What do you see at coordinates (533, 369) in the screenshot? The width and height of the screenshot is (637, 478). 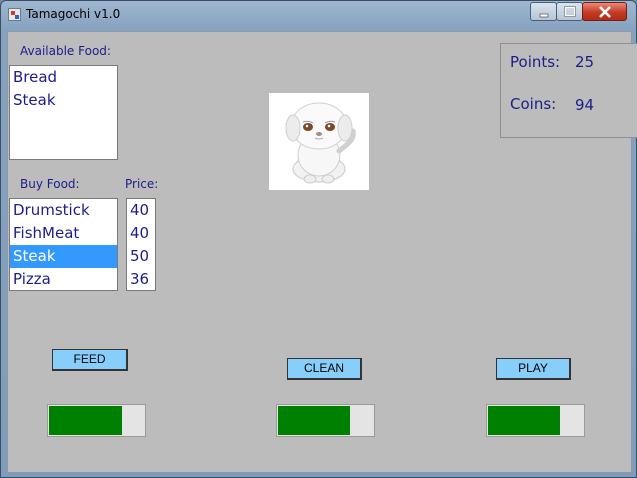 I see `play-button: PLAY` at bounding box center [533, 369].